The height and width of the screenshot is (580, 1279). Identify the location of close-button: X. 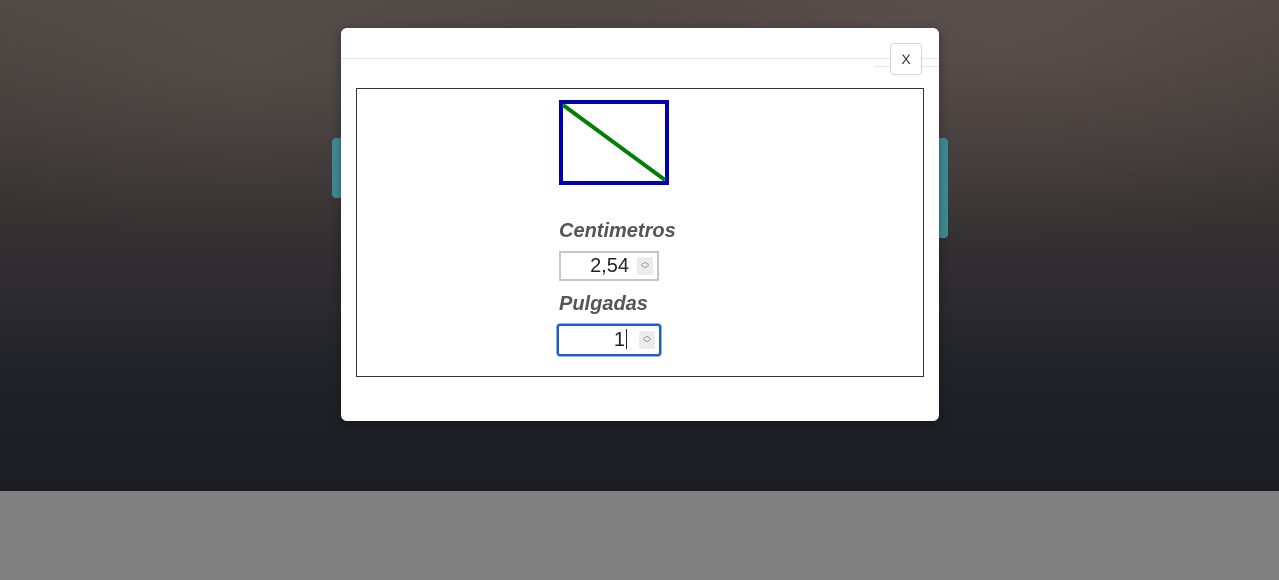
(906, 59).